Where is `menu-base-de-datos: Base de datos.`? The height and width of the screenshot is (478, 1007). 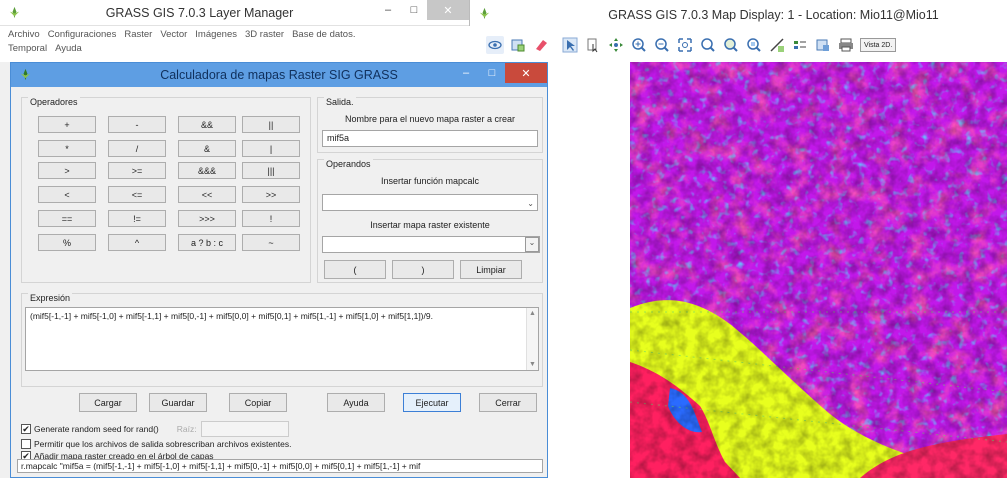
menu-base-de-datos: Base de datos. is located at coordinates (323, 34).